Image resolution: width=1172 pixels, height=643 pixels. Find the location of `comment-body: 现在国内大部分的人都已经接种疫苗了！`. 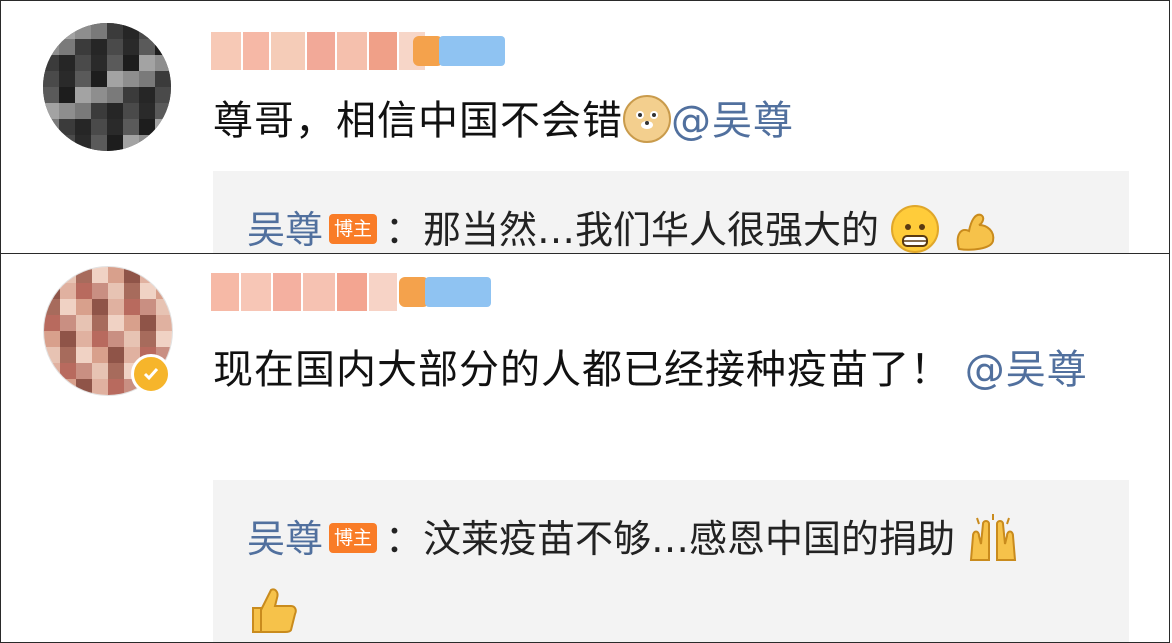

comment-body: 现在国内大部分的人都已经接种疫苗了！ is located at coordinates (582, 370).